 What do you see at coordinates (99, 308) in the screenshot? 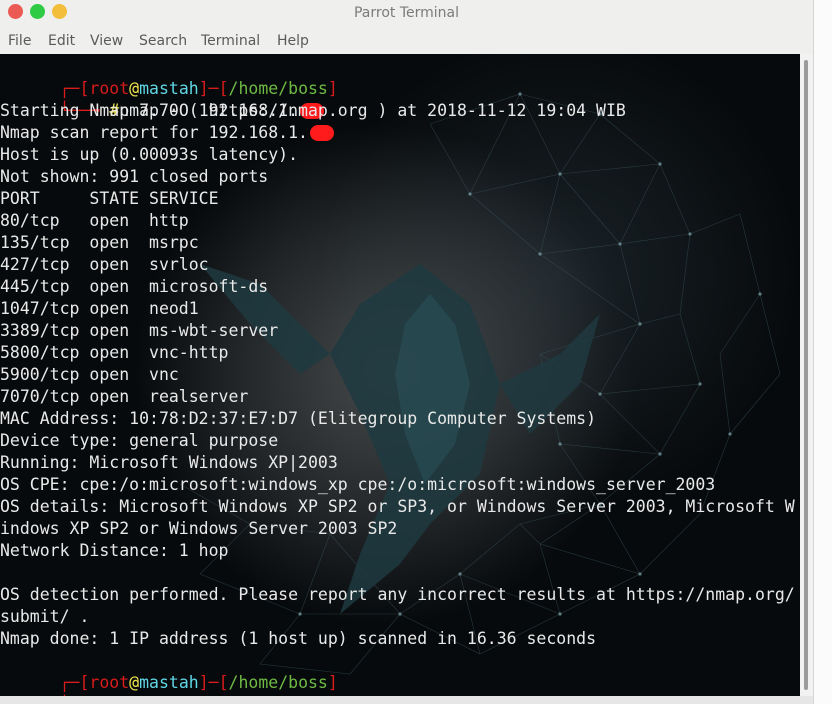
I see `port-row: 1047/tcp open neod1` at bounding box center [99, 308].